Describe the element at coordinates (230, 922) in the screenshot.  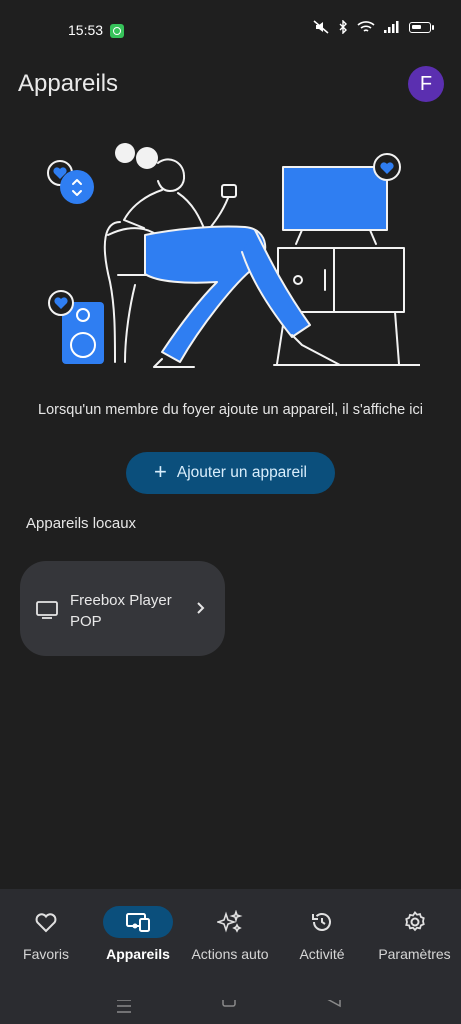
I see `sparkle-icon` at that location.